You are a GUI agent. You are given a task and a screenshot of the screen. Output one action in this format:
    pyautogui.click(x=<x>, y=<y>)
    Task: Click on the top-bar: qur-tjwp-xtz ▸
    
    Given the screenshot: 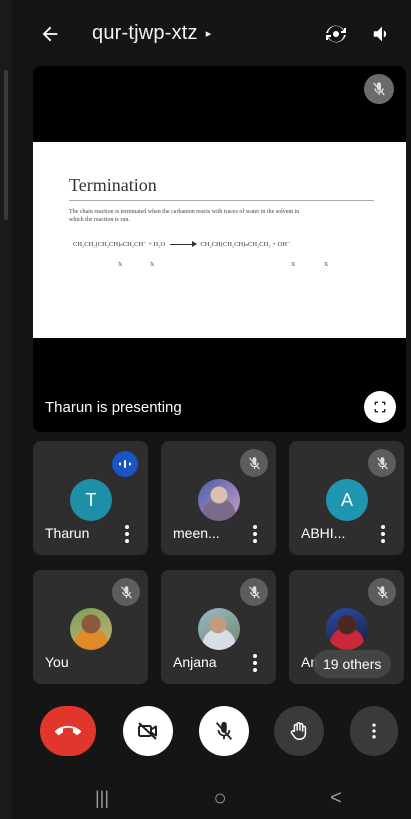 What is the action you would take?
    pyautogui.click(x=211, y=31)
    